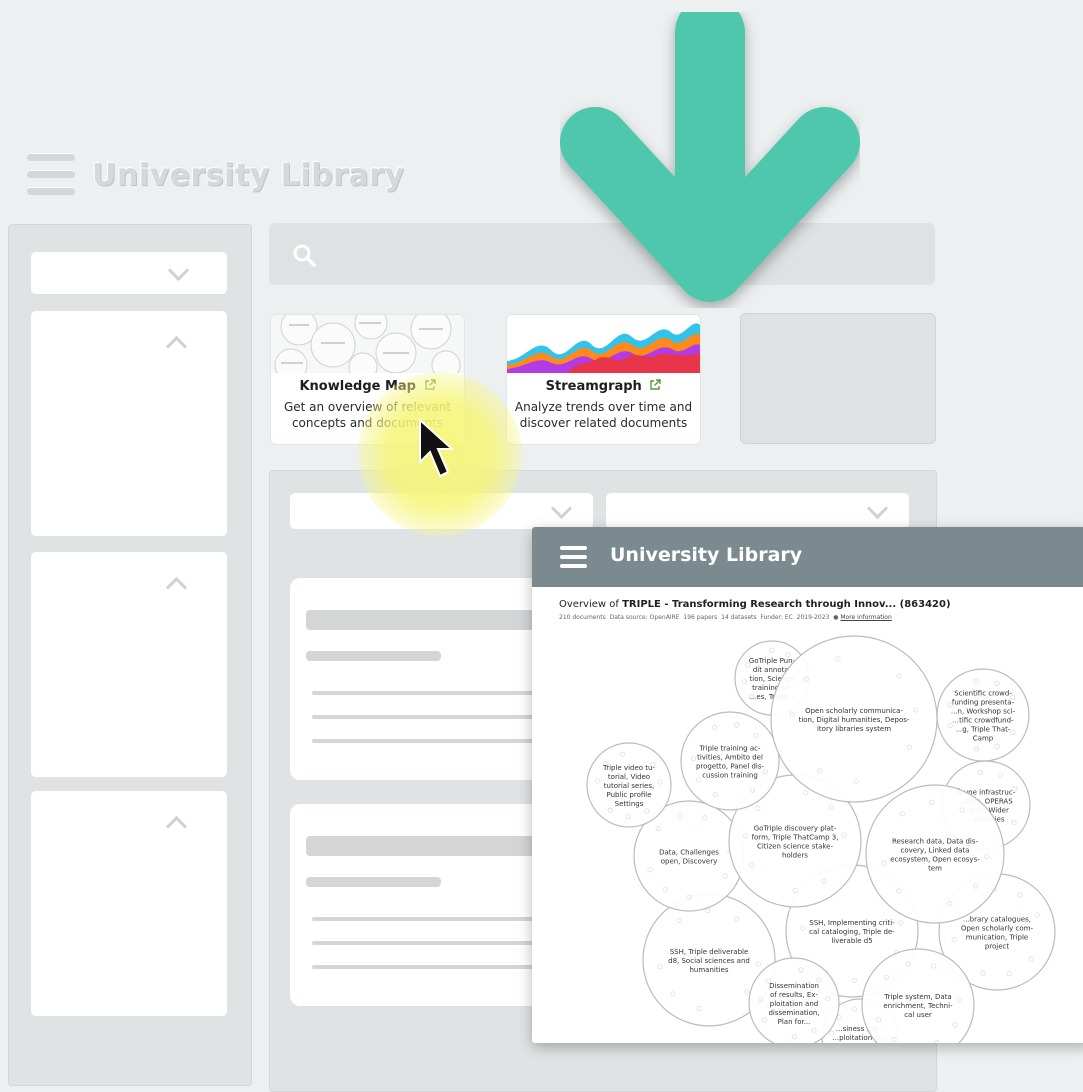 The height and width of the screenshot is (1092, 1083). I want to click on bubble-label: GoTriple Pun-, so click(772, 661).